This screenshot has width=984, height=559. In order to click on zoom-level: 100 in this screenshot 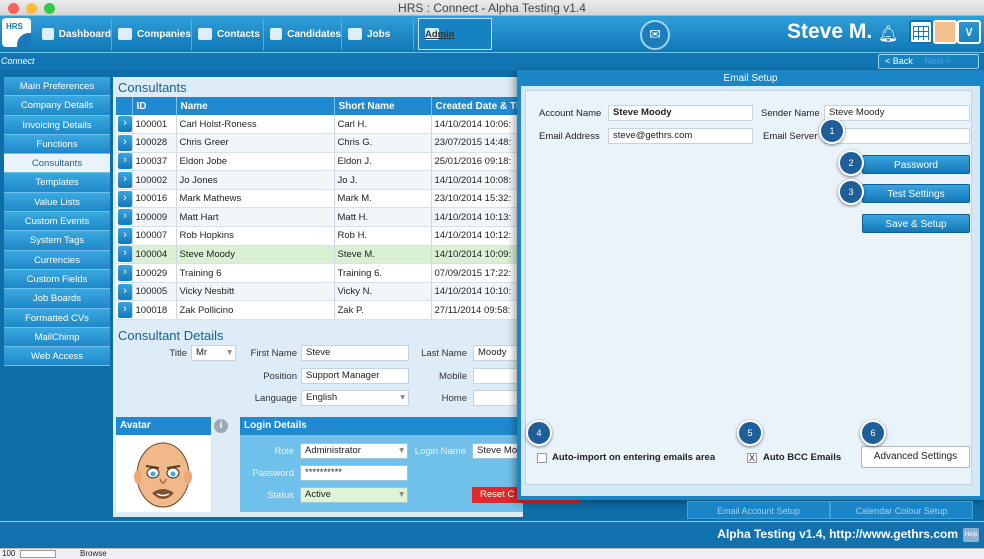, I will do `click(8, 553)`.